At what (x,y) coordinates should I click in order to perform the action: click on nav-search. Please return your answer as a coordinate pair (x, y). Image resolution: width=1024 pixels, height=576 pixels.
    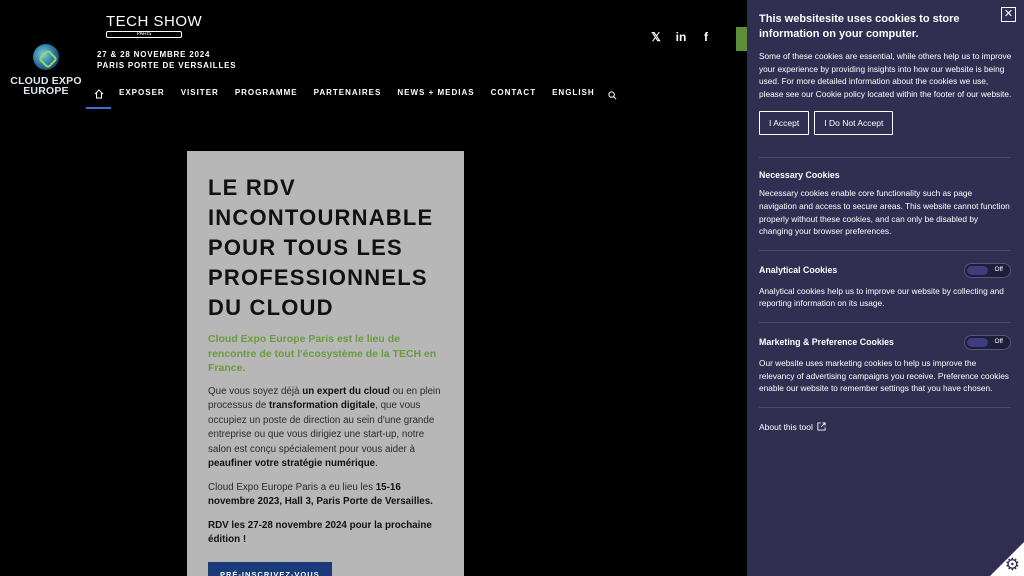
    Looking at the image, I should click on (613, 95).